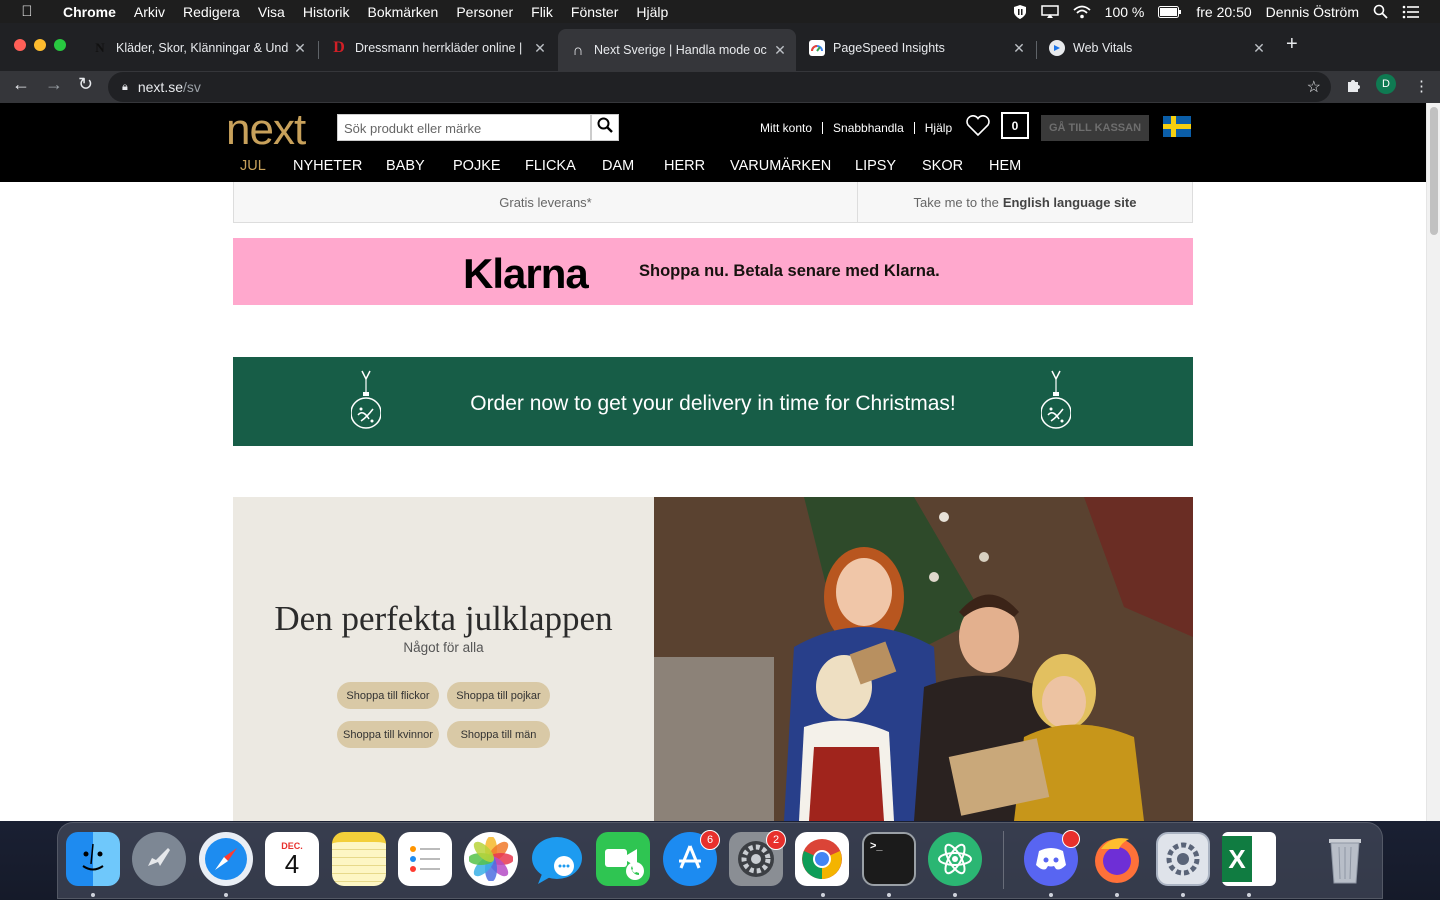 This screenshot has height=900, width=1440. What do you see at coordinates (198, 48) in the screenshot?
I see `tab-next-klader: N Kläder, Skor, Klänningar & Und ✕` at bounding box center [198, 48].